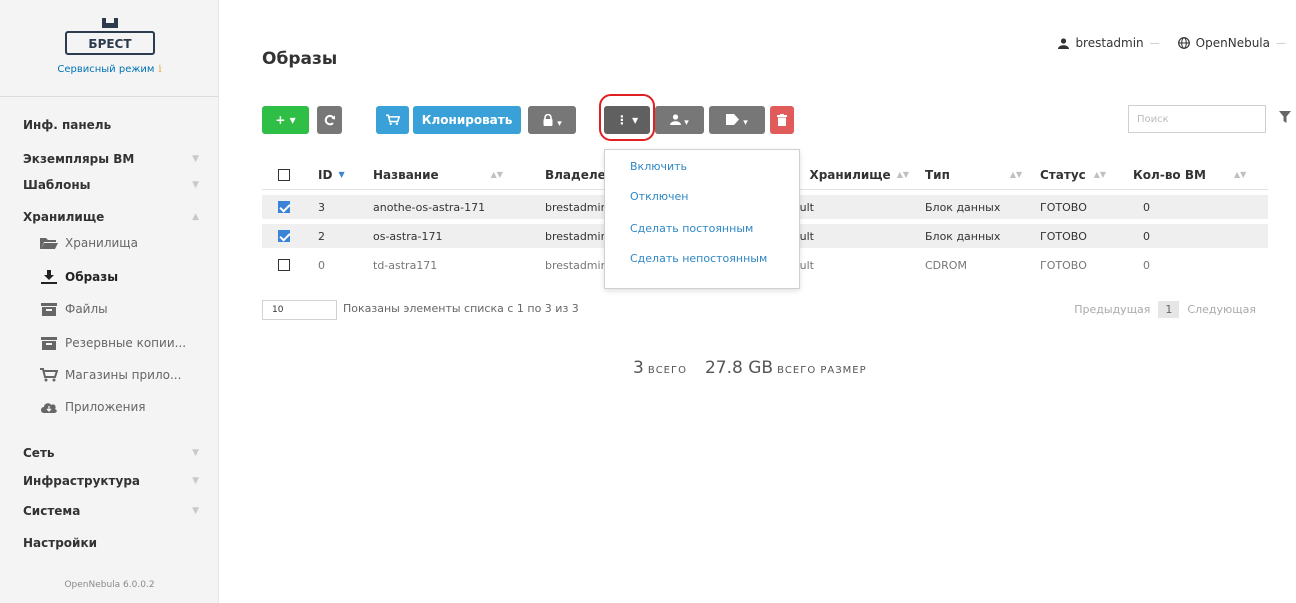 The image size is (1296, 603). I want to click on cell-type: Блок данных, so click(963, 207).